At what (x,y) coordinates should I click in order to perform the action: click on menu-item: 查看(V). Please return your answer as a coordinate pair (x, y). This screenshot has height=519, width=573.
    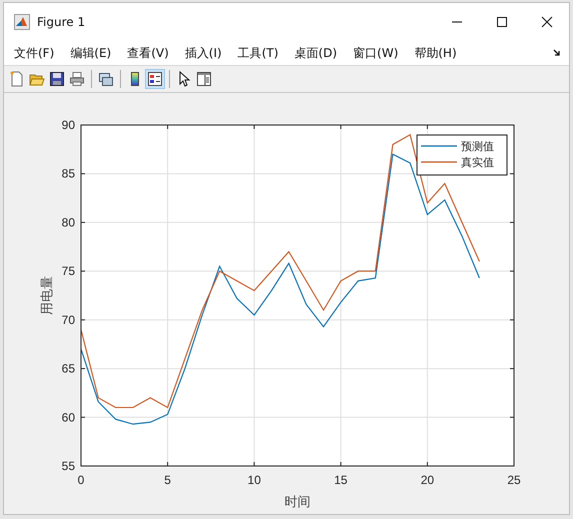
    Looking at the image, I should click on (148, 53).